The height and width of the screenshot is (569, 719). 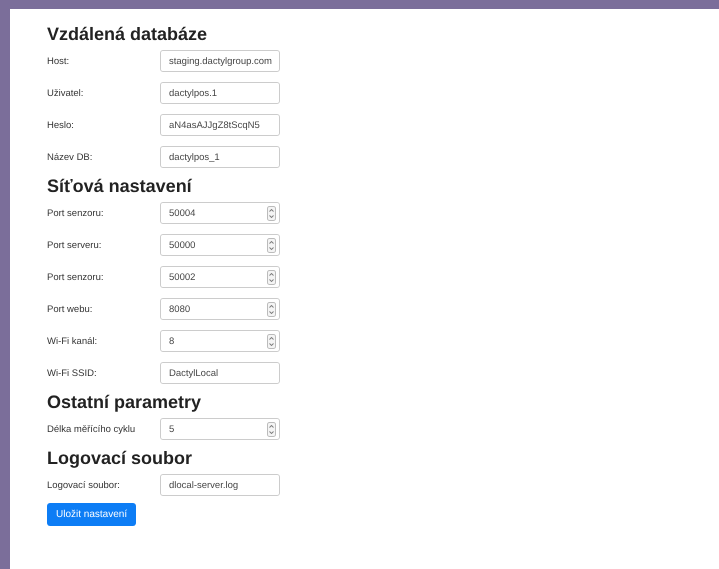 What do you see at coordinates (127, 34) in the screenshot?
I see `section-heading: Vzdálená databáze` at bounding box center [127, 34].